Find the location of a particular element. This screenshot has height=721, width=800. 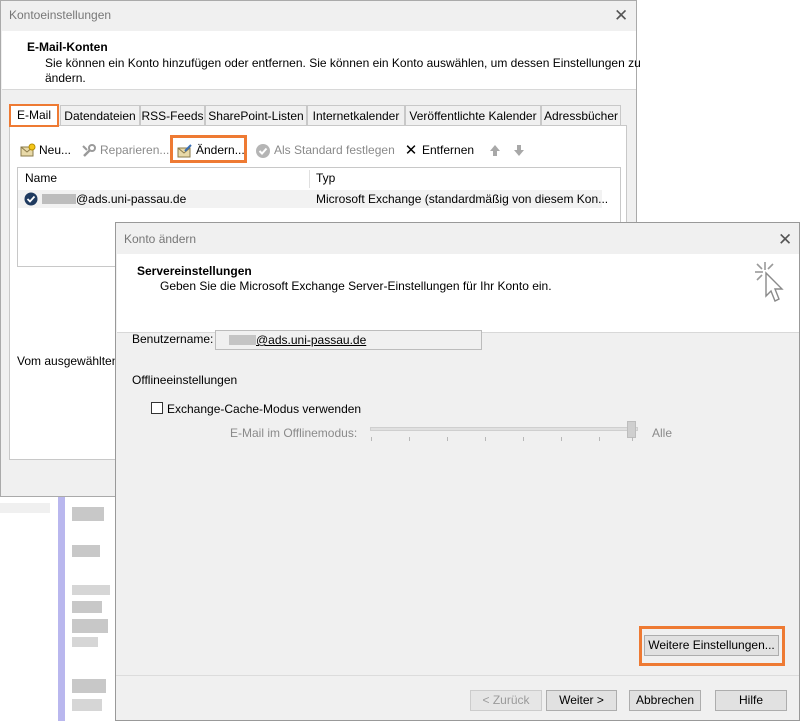

header-title: Servereinstellungen is located at coordinates (194, 271).